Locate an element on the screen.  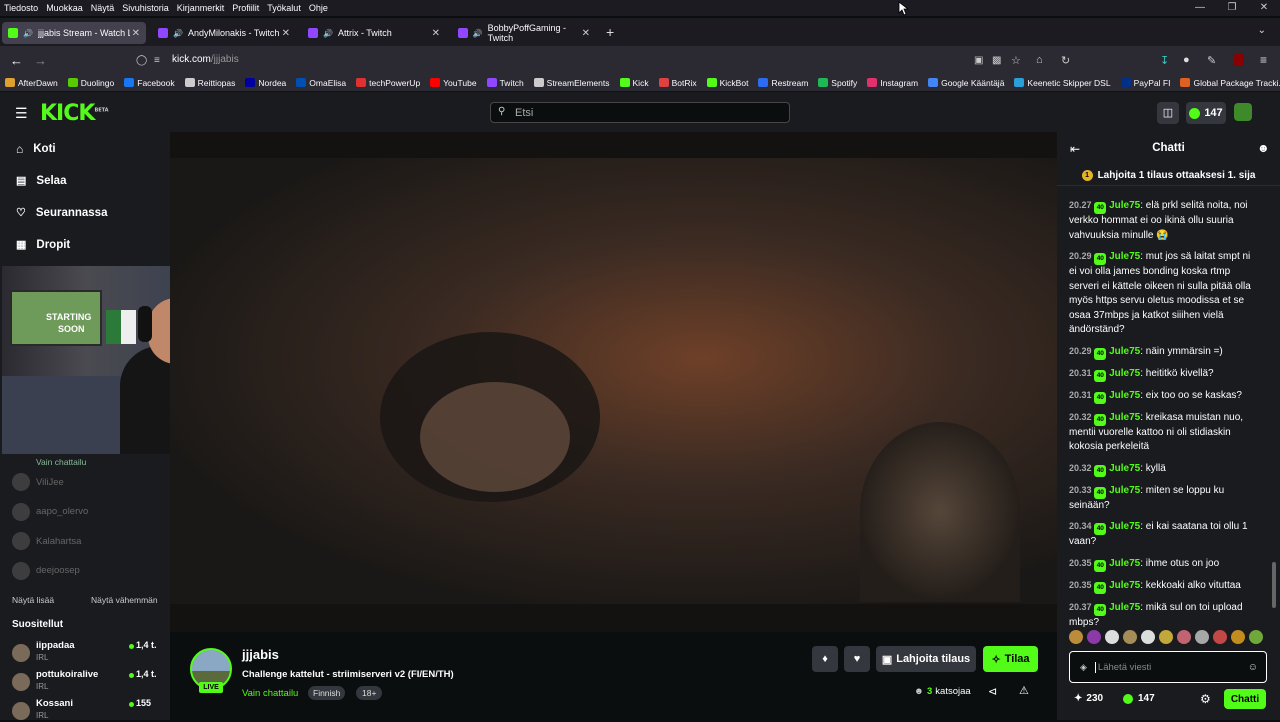
ublock-icon is located at coordinates (1239, 60).